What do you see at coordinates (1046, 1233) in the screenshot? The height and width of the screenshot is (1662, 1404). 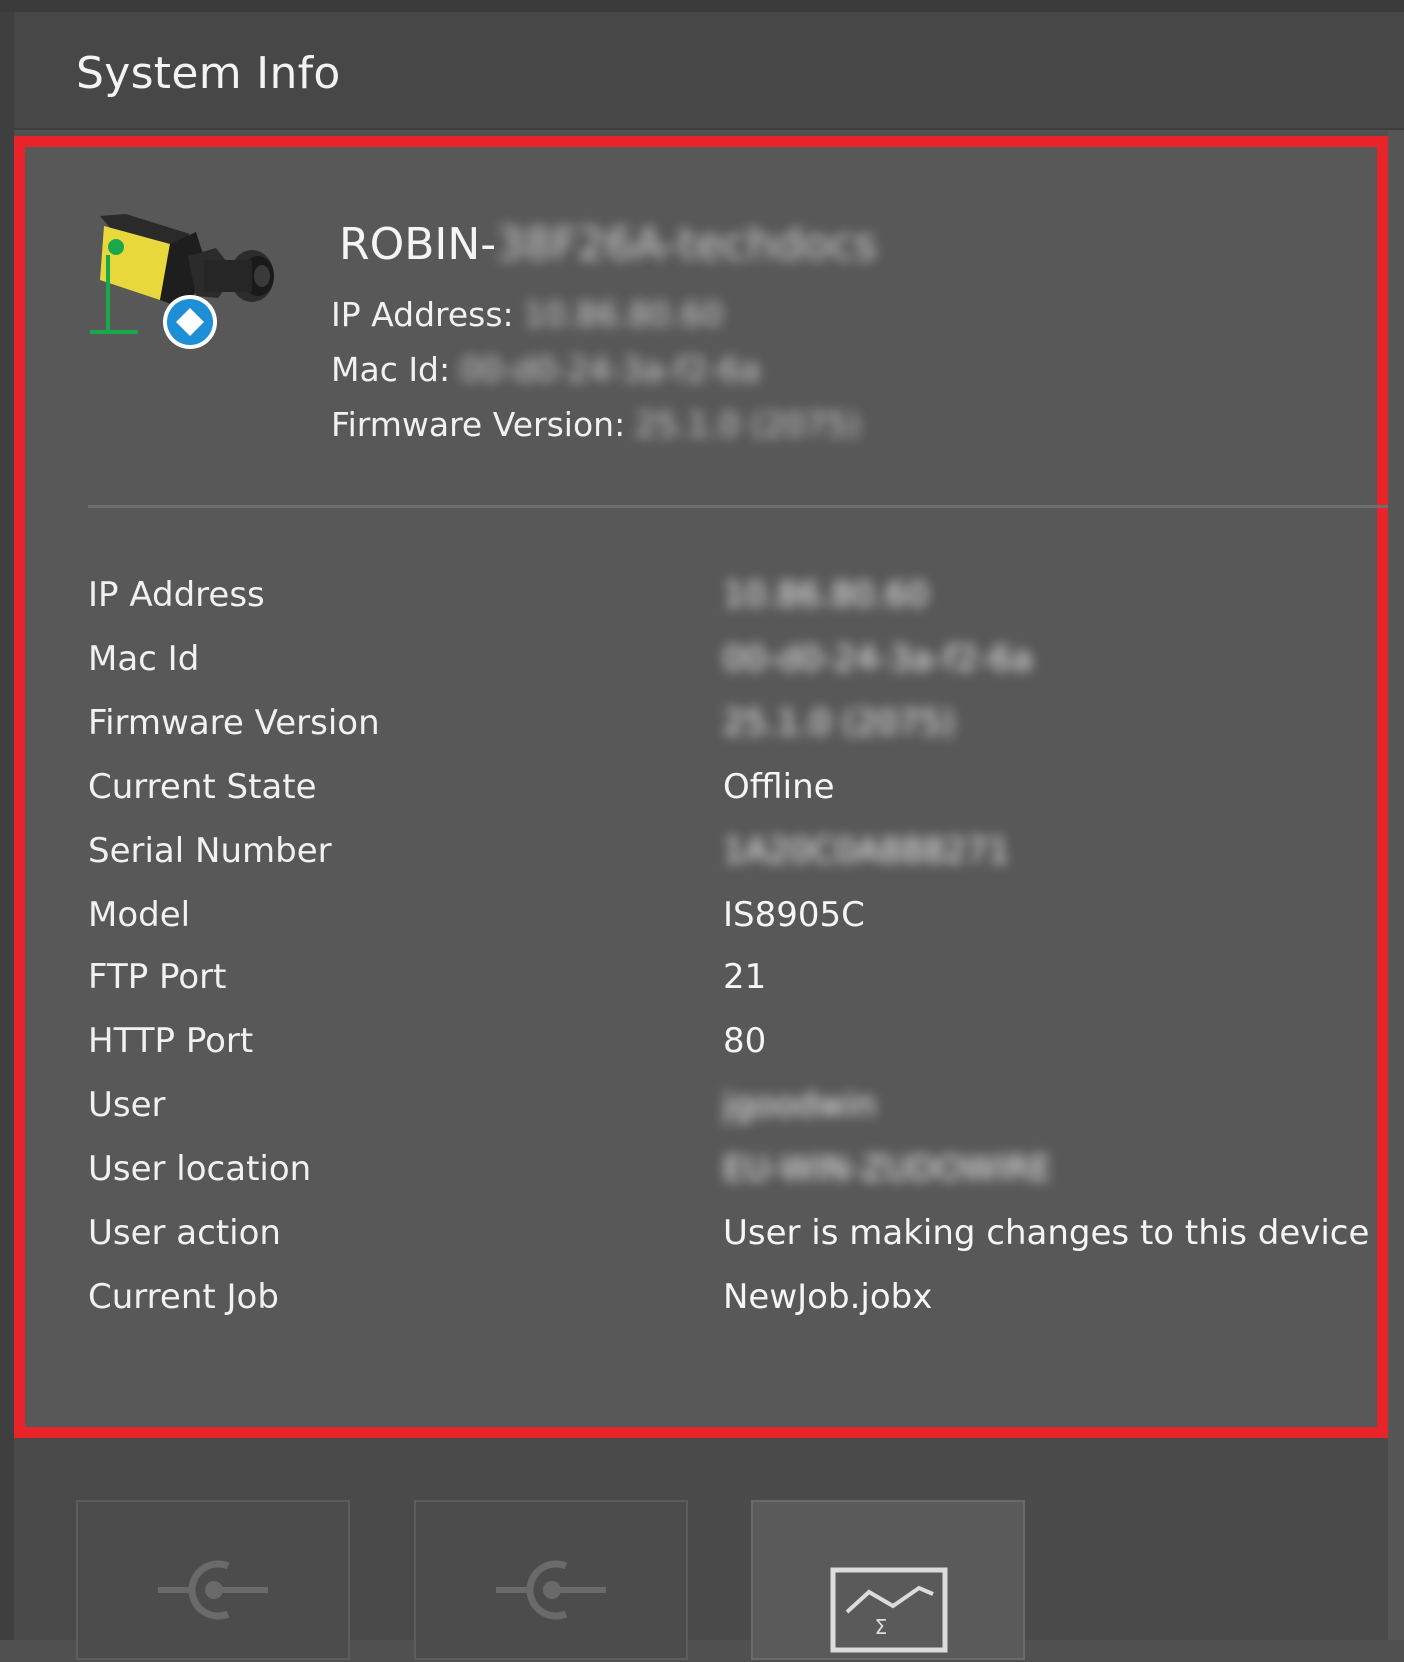 I see `detail-value: User is making changes to this device` at bounding box center [1046, 1233].